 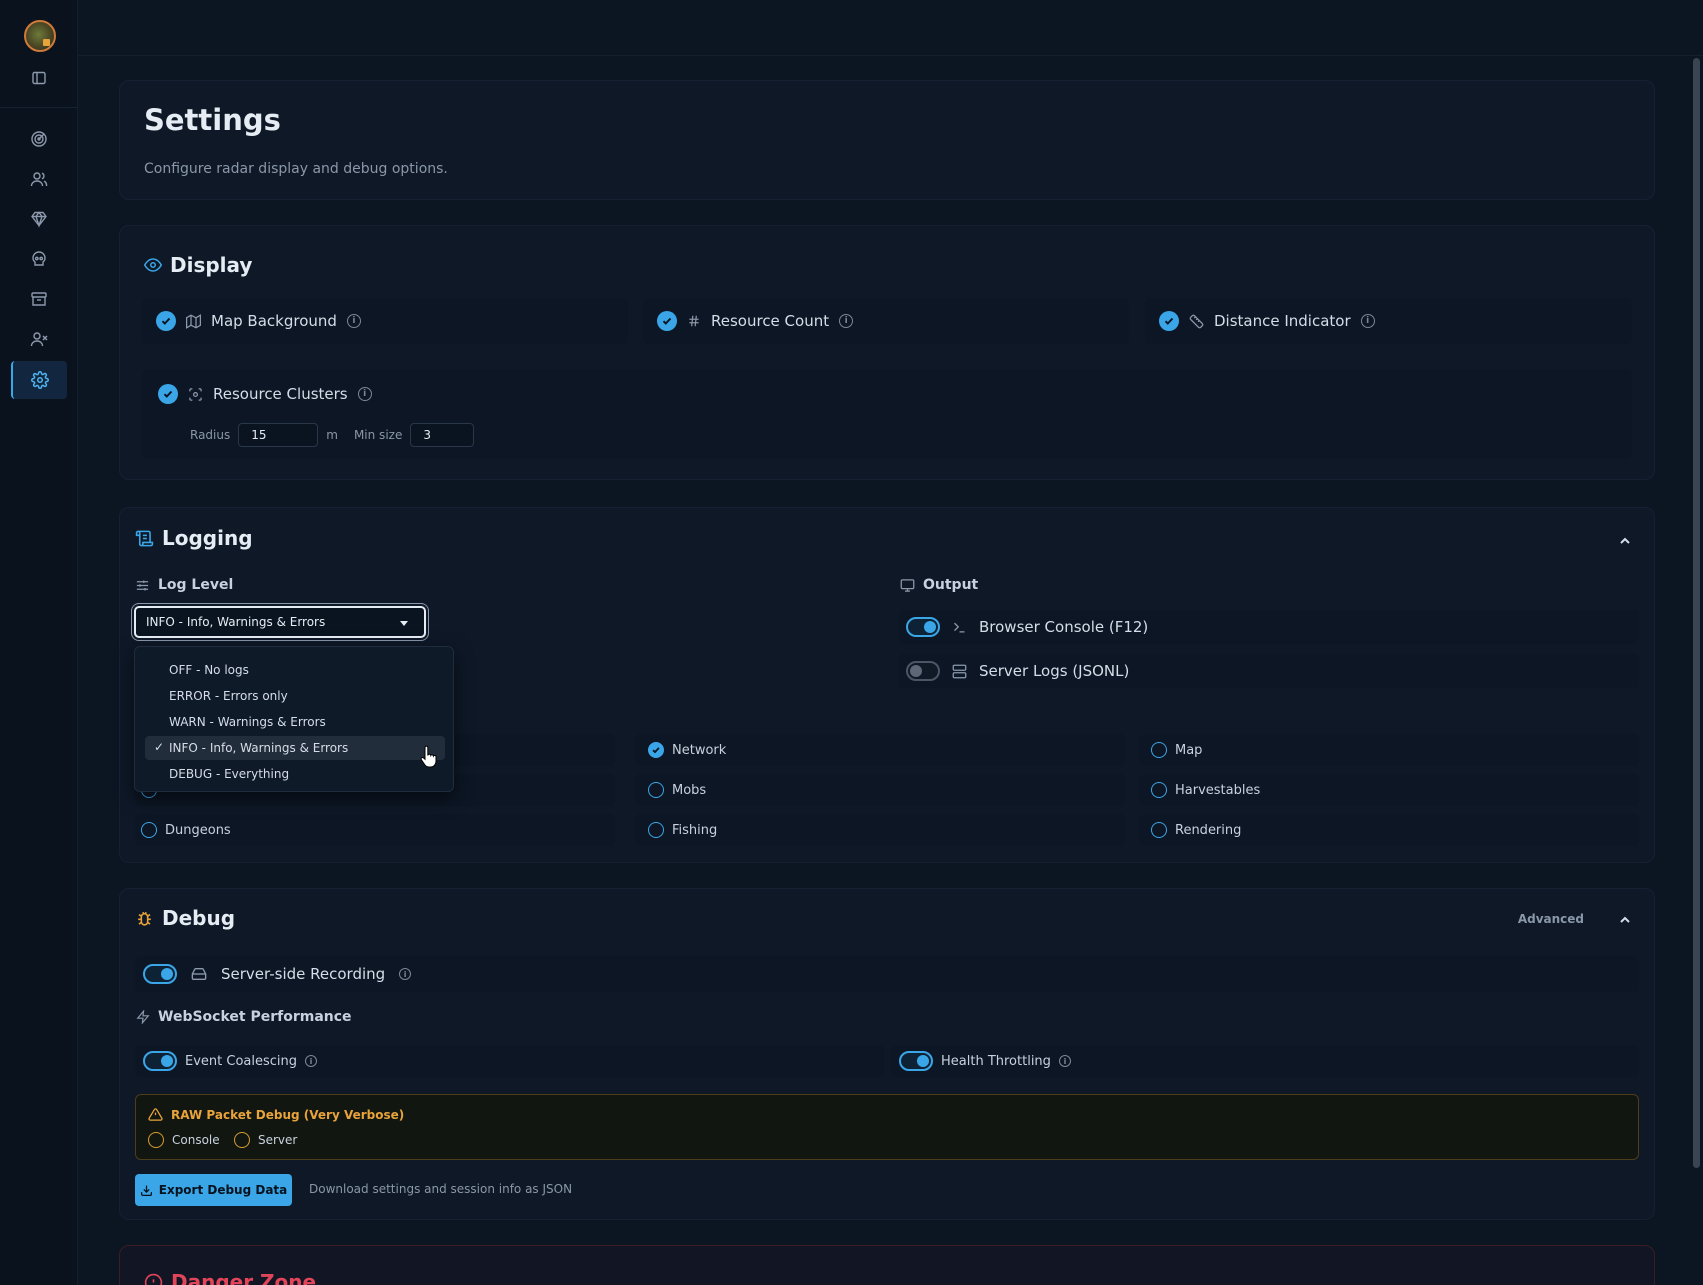 What do you see at coordinates (1696, 613) in the screenshot?
I see `page-scrollbar` at bounding box center [1696, 613].